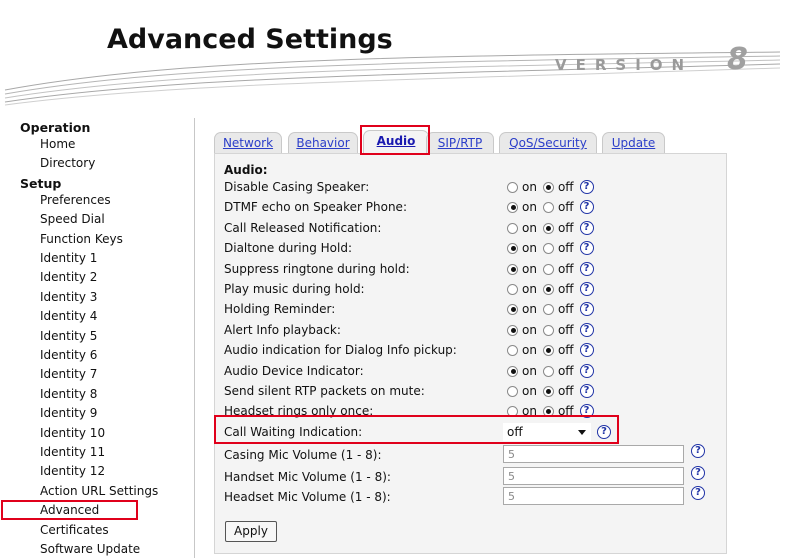  I want to click on casing-mic-volume-input, so click(593, 454).